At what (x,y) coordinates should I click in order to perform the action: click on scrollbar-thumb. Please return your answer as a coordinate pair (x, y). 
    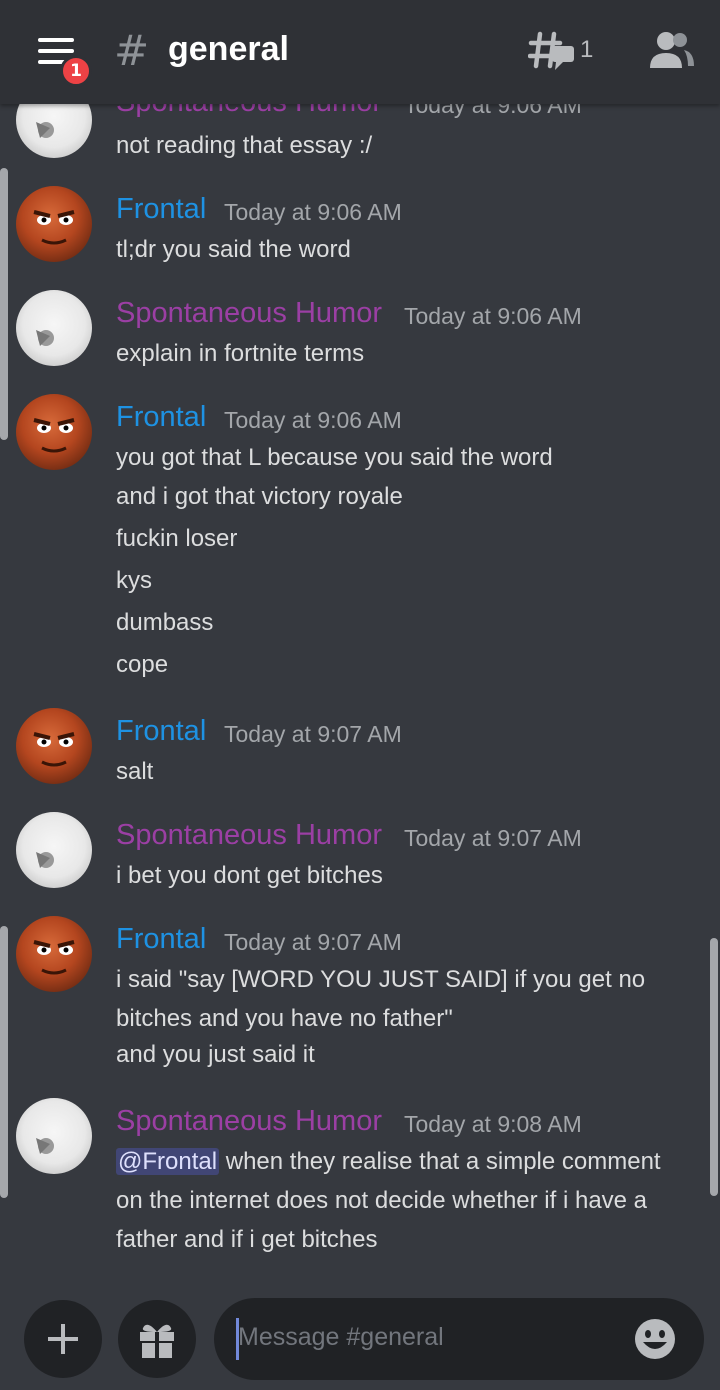
    Looking at the image, I should click on (714, 1067).